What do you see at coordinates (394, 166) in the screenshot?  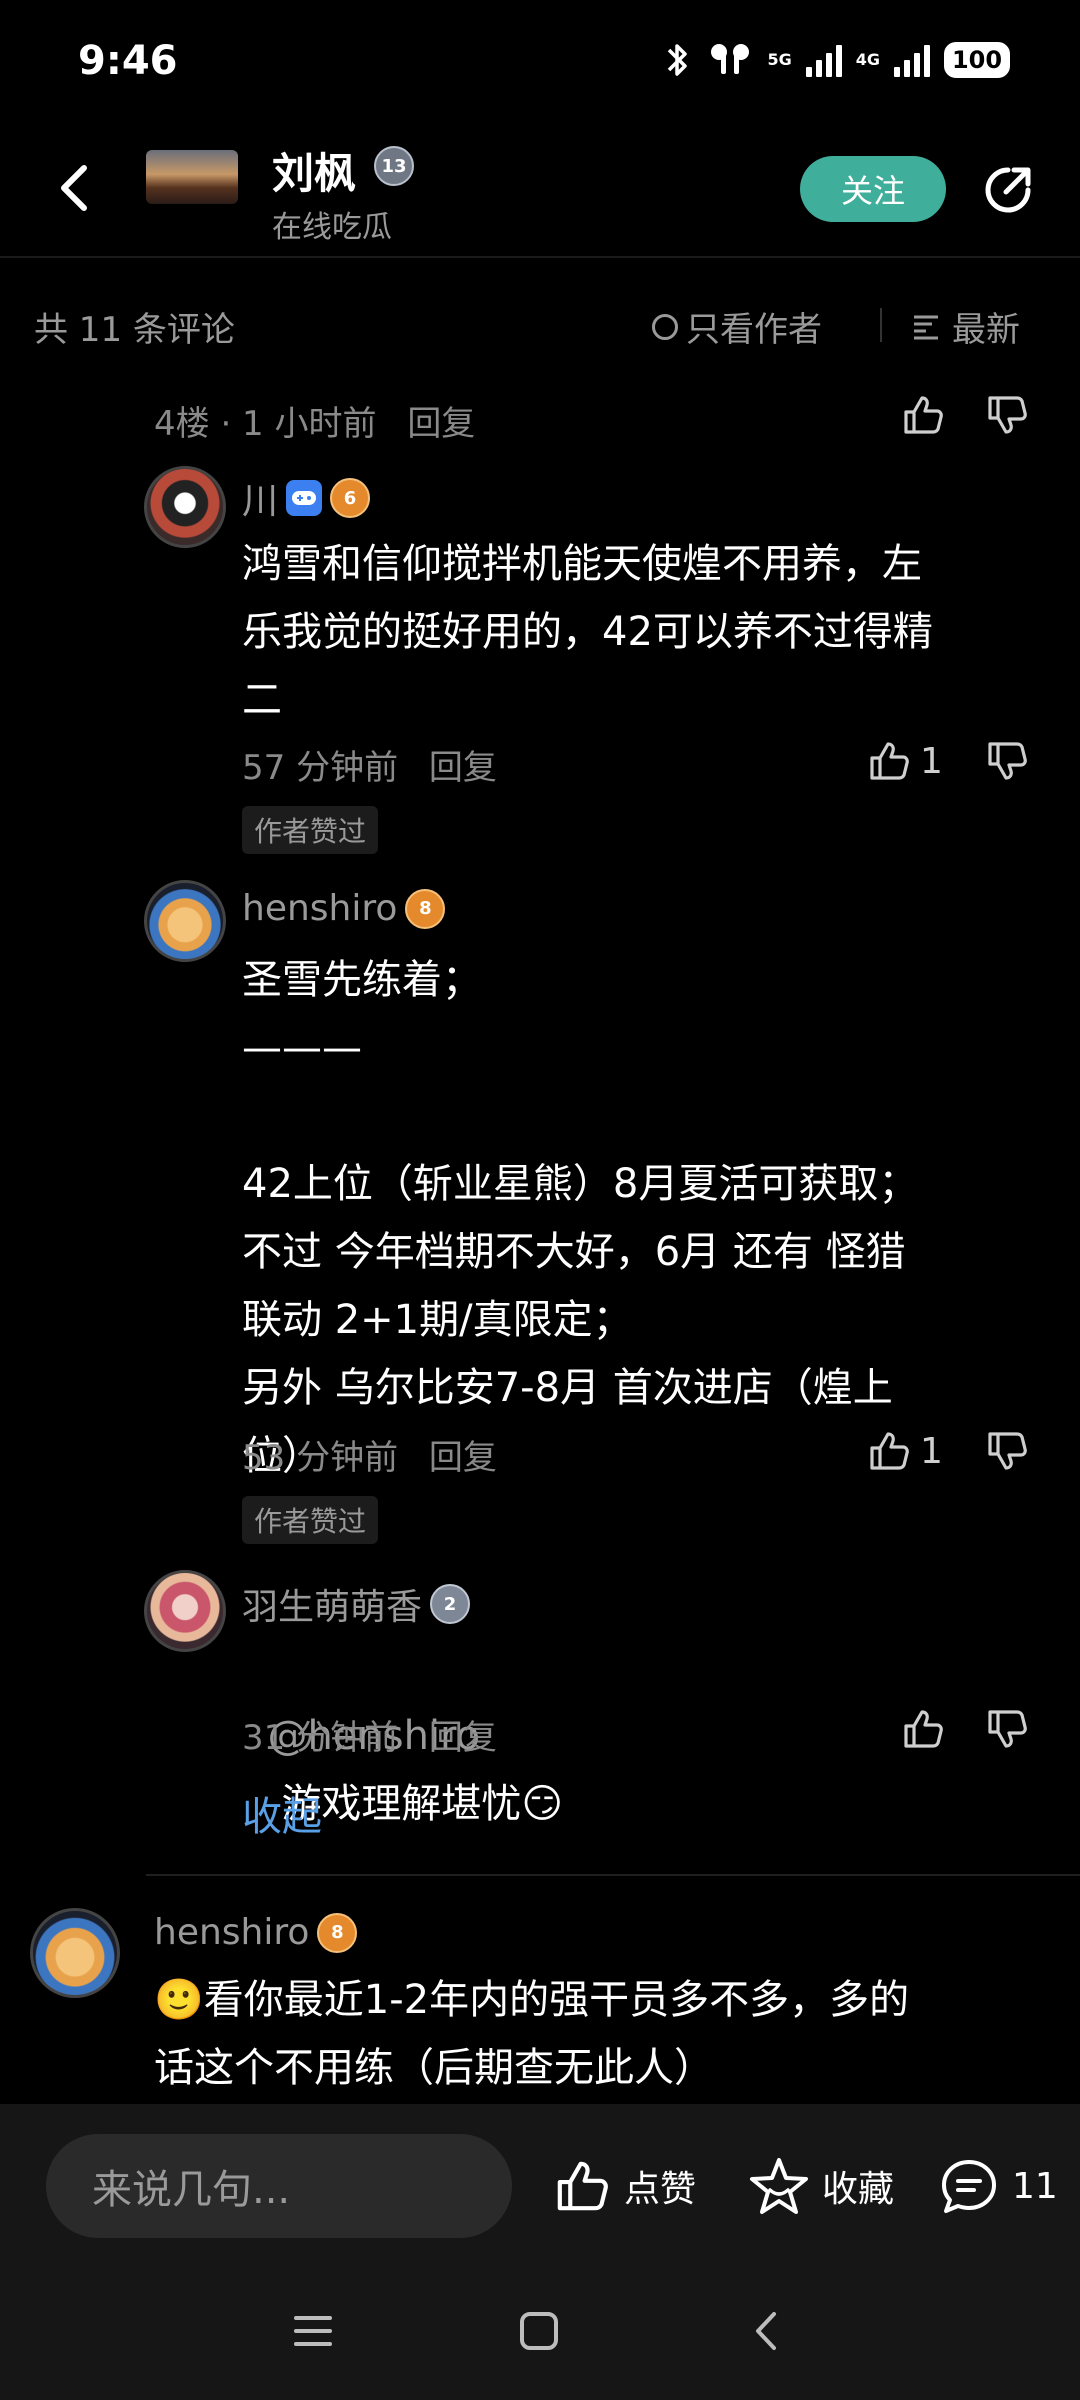 I see `author-level-badge: 13` at bounding box center [394, 166].